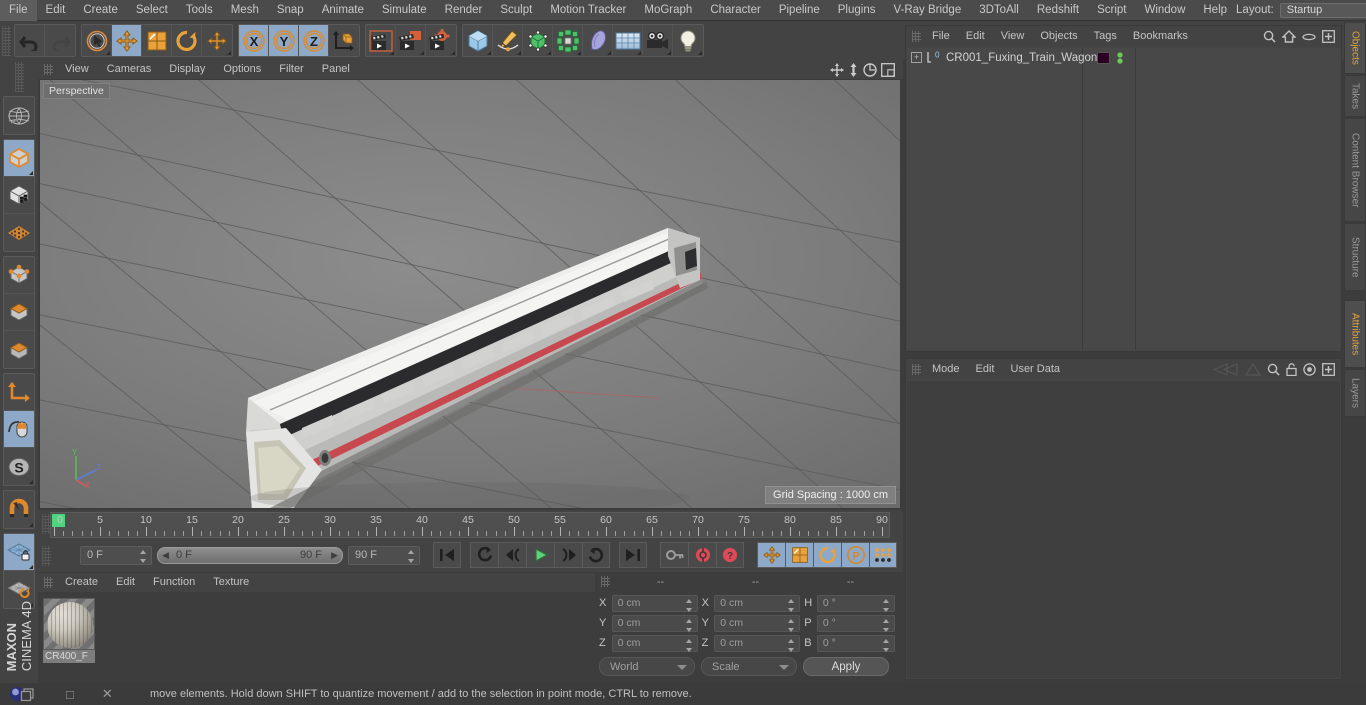  Describe the element at coordinates (999, 10) in the screenshot. I see `menu-item-3dtoall: 3DToAll` at that location.